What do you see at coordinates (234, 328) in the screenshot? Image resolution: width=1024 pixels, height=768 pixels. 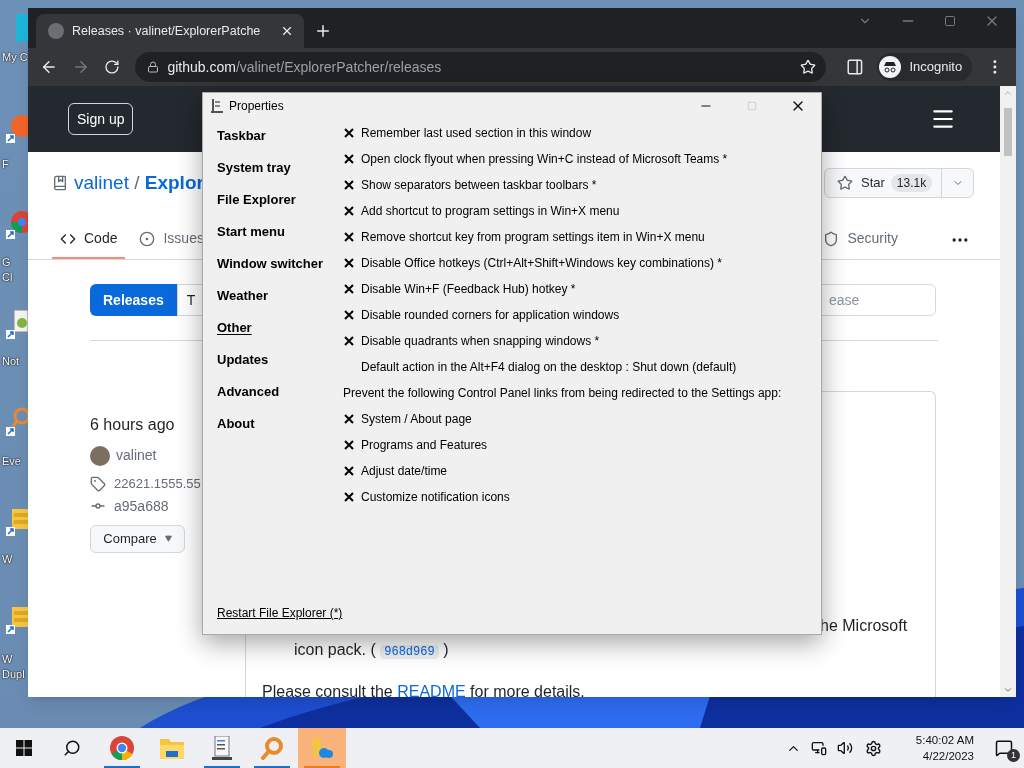 I see `section-link: Other` at bounding box center [234, 328].